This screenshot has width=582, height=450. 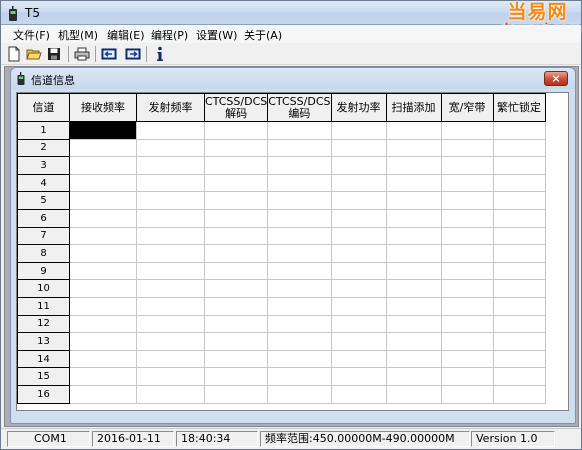 What do you see at coordinates (281, 376) in the screenshot?
I see `table-row: 15` at bounding box center [281, 376].